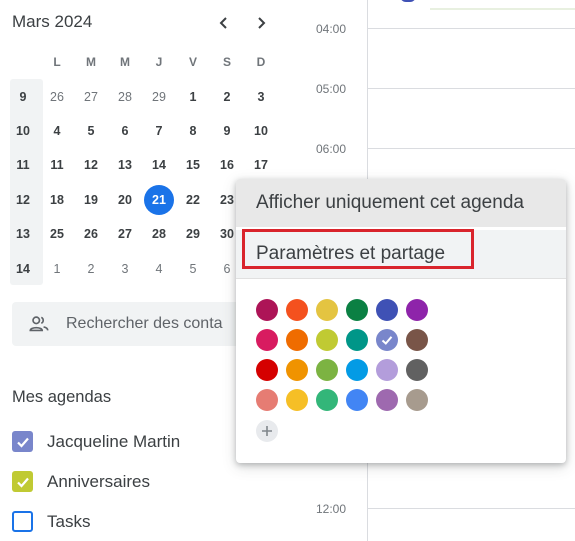 The image size is (575, 541). What do you see at coordinates (57, 234) in the screenshot?
I see `calendar-day: 25` at bounding box center [57, 234].